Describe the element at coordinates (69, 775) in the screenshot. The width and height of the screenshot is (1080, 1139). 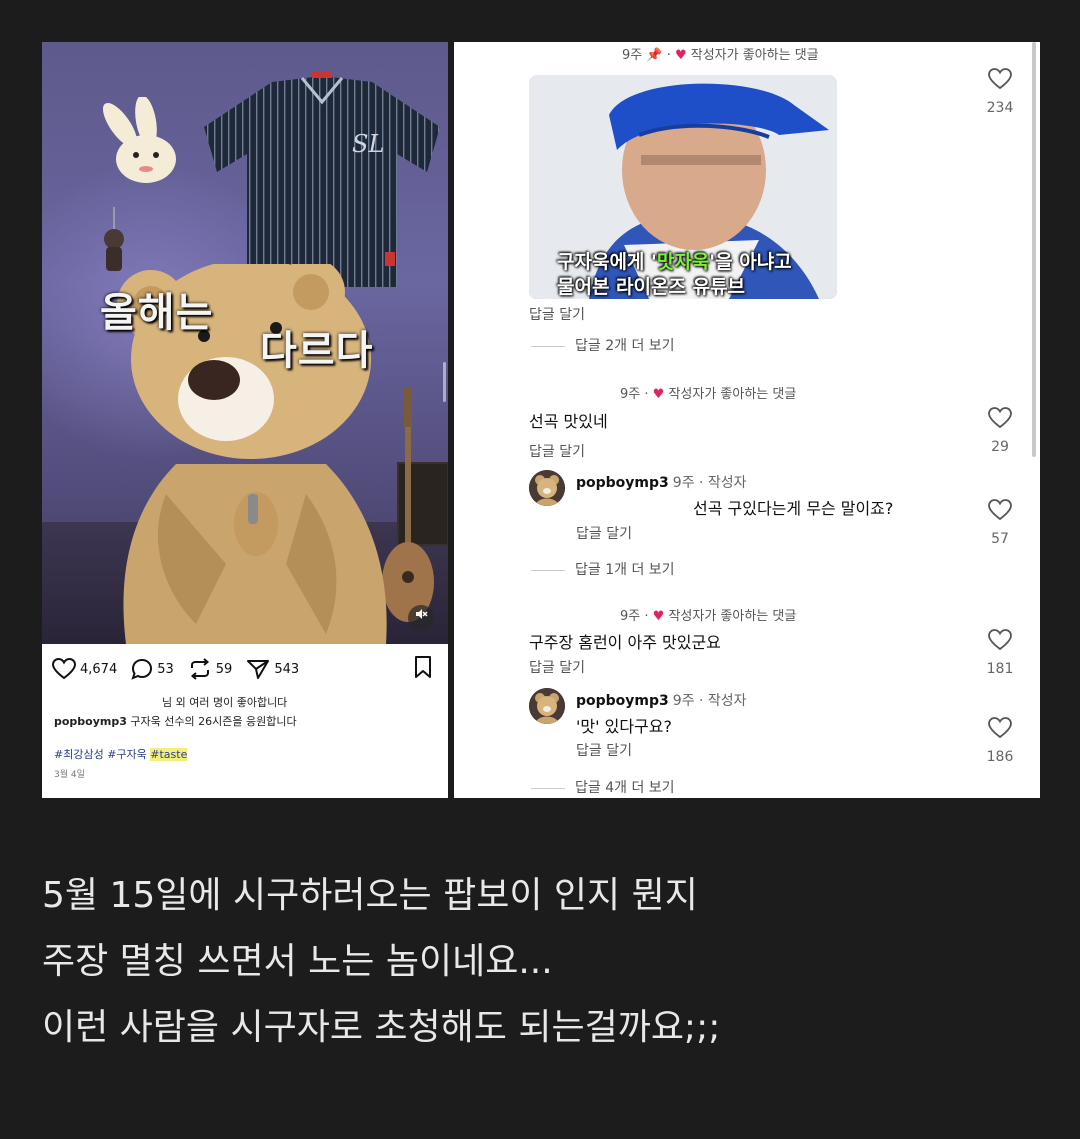
I see `post-date: 3월 4일` at that location.